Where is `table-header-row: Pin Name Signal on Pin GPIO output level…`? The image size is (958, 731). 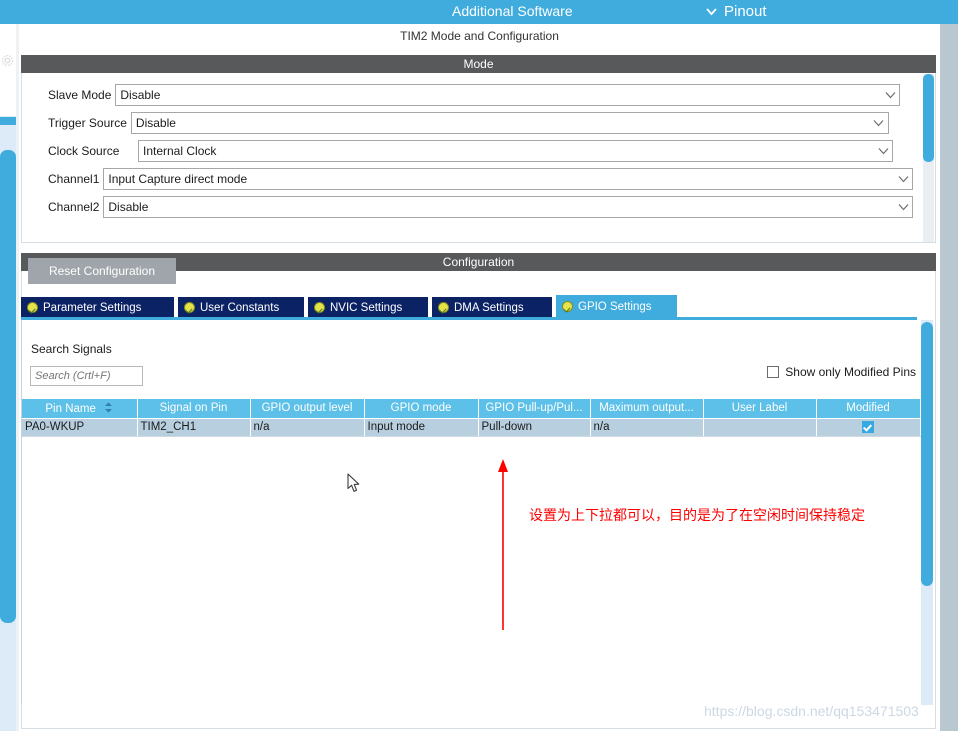
table-header-row: Pin Name Signal on Pin GPIO output level… is located at coordinates (471, 409).